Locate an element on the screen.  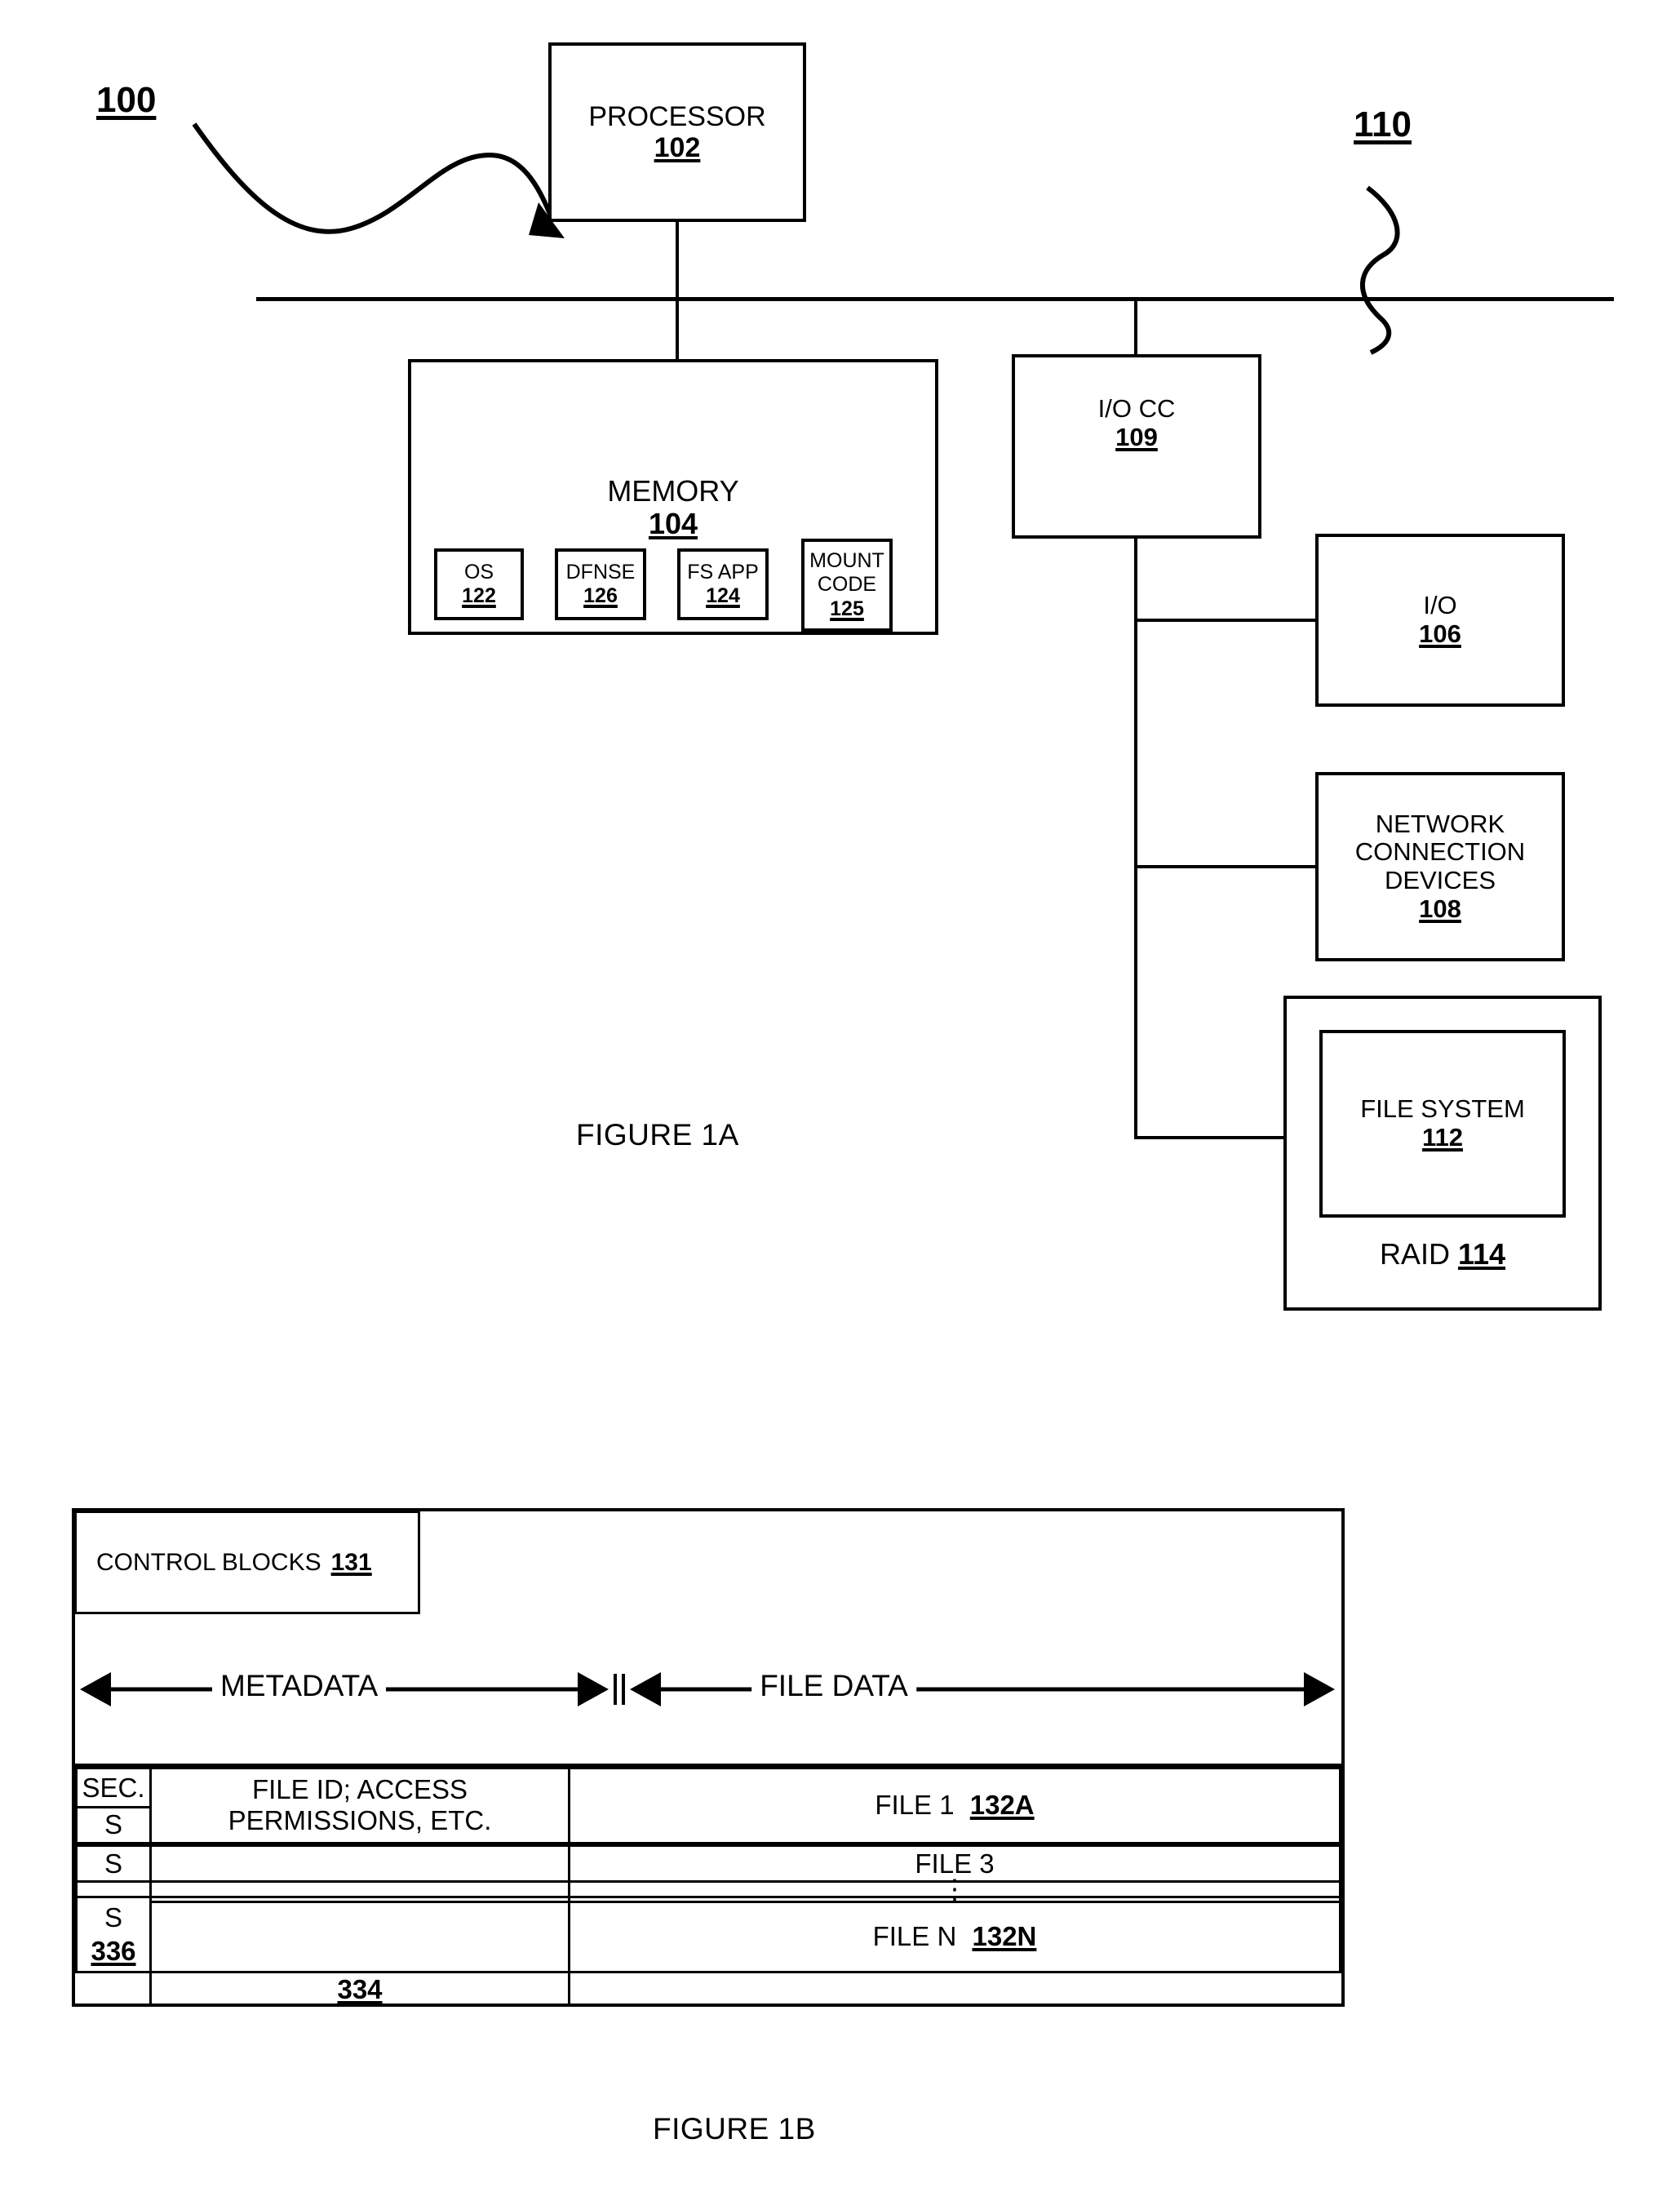
netdev-title-line3: DEVICES is located at coordinates (1440, 880).